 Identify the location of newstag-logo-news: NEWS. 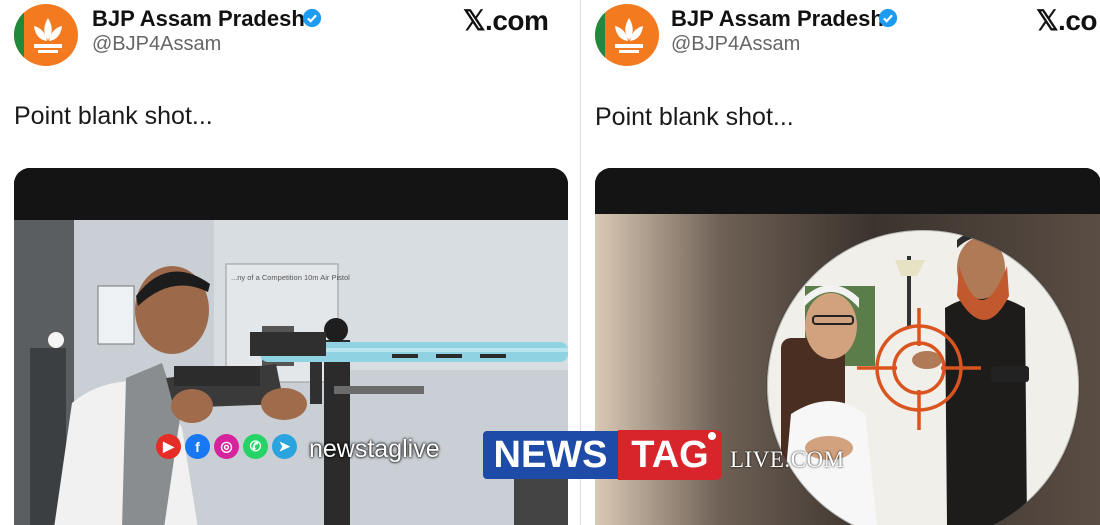
(550, 455).